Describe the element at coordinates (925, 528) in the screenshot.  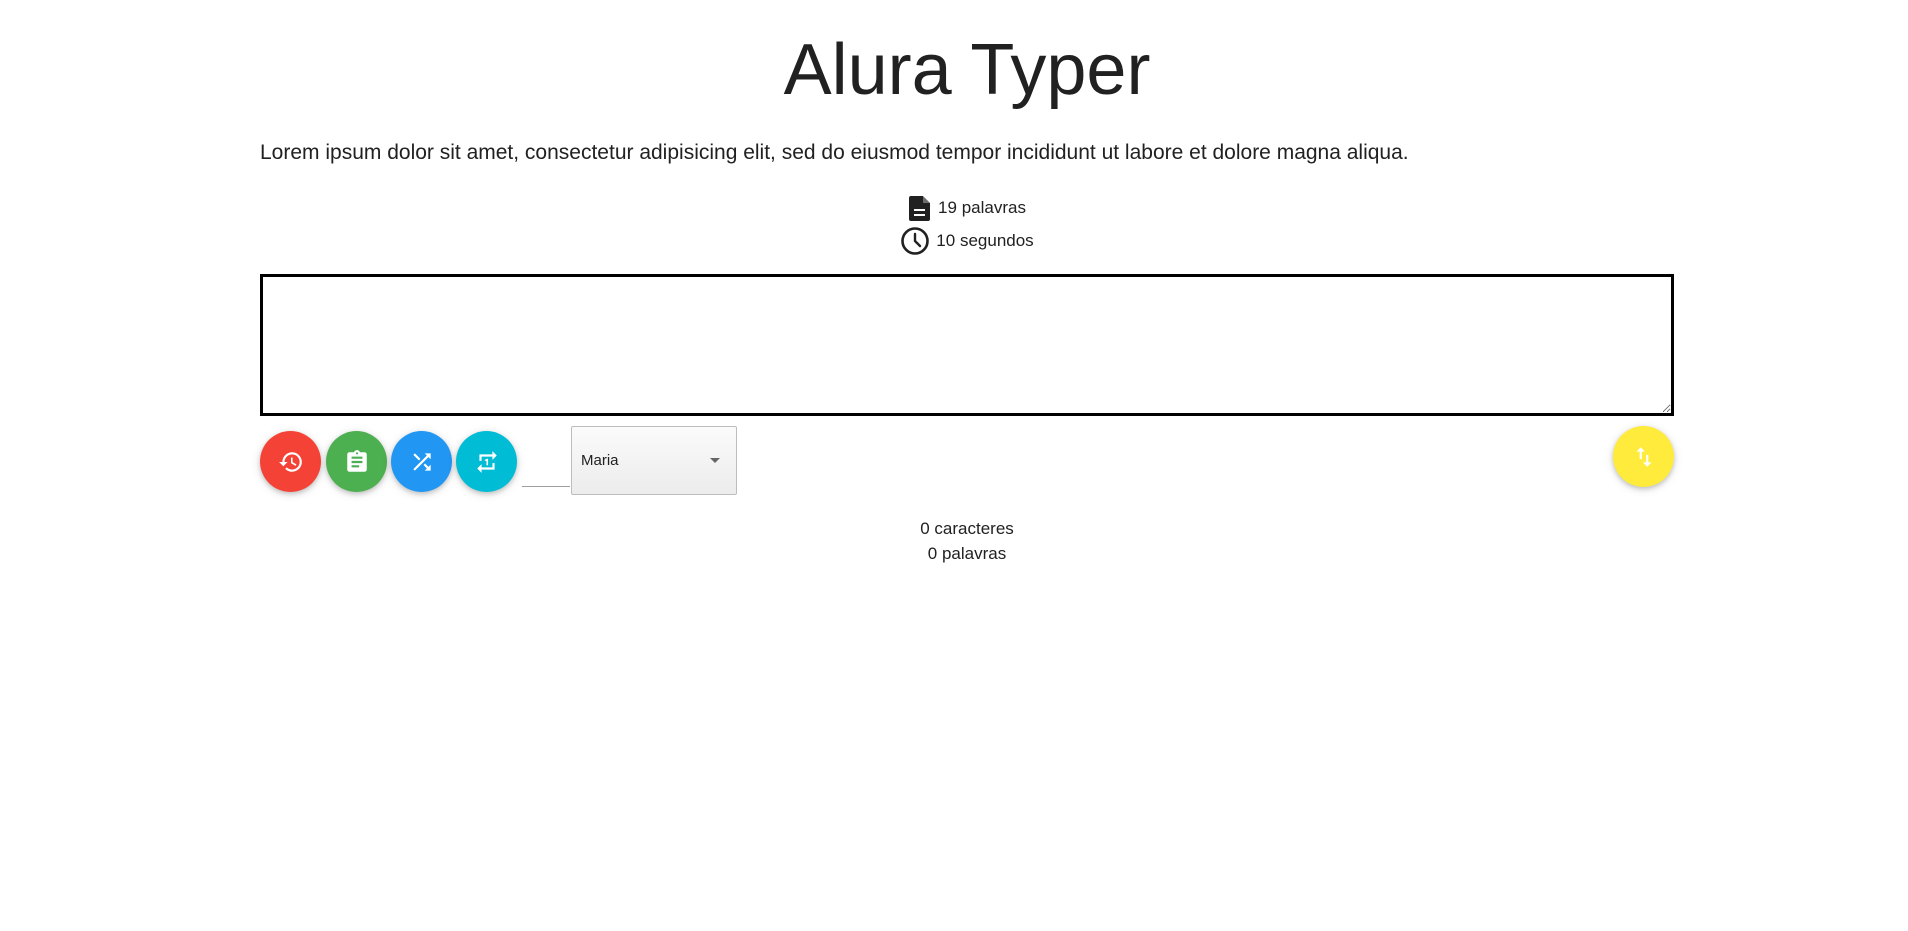
I see `character-counter-value: 0` at that location.